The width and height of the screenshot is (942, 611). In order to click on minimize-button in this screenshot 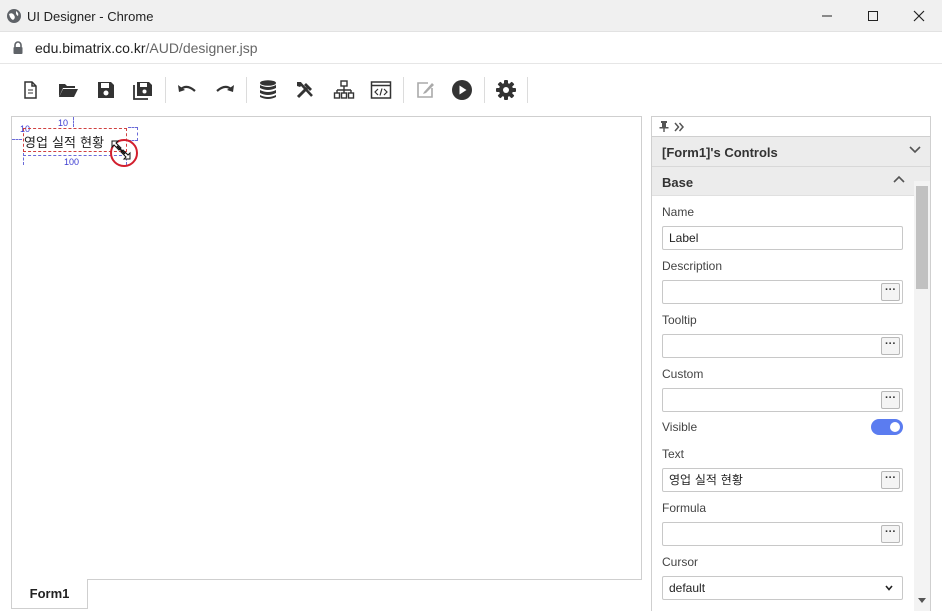, I will do `click(827, 16)`.